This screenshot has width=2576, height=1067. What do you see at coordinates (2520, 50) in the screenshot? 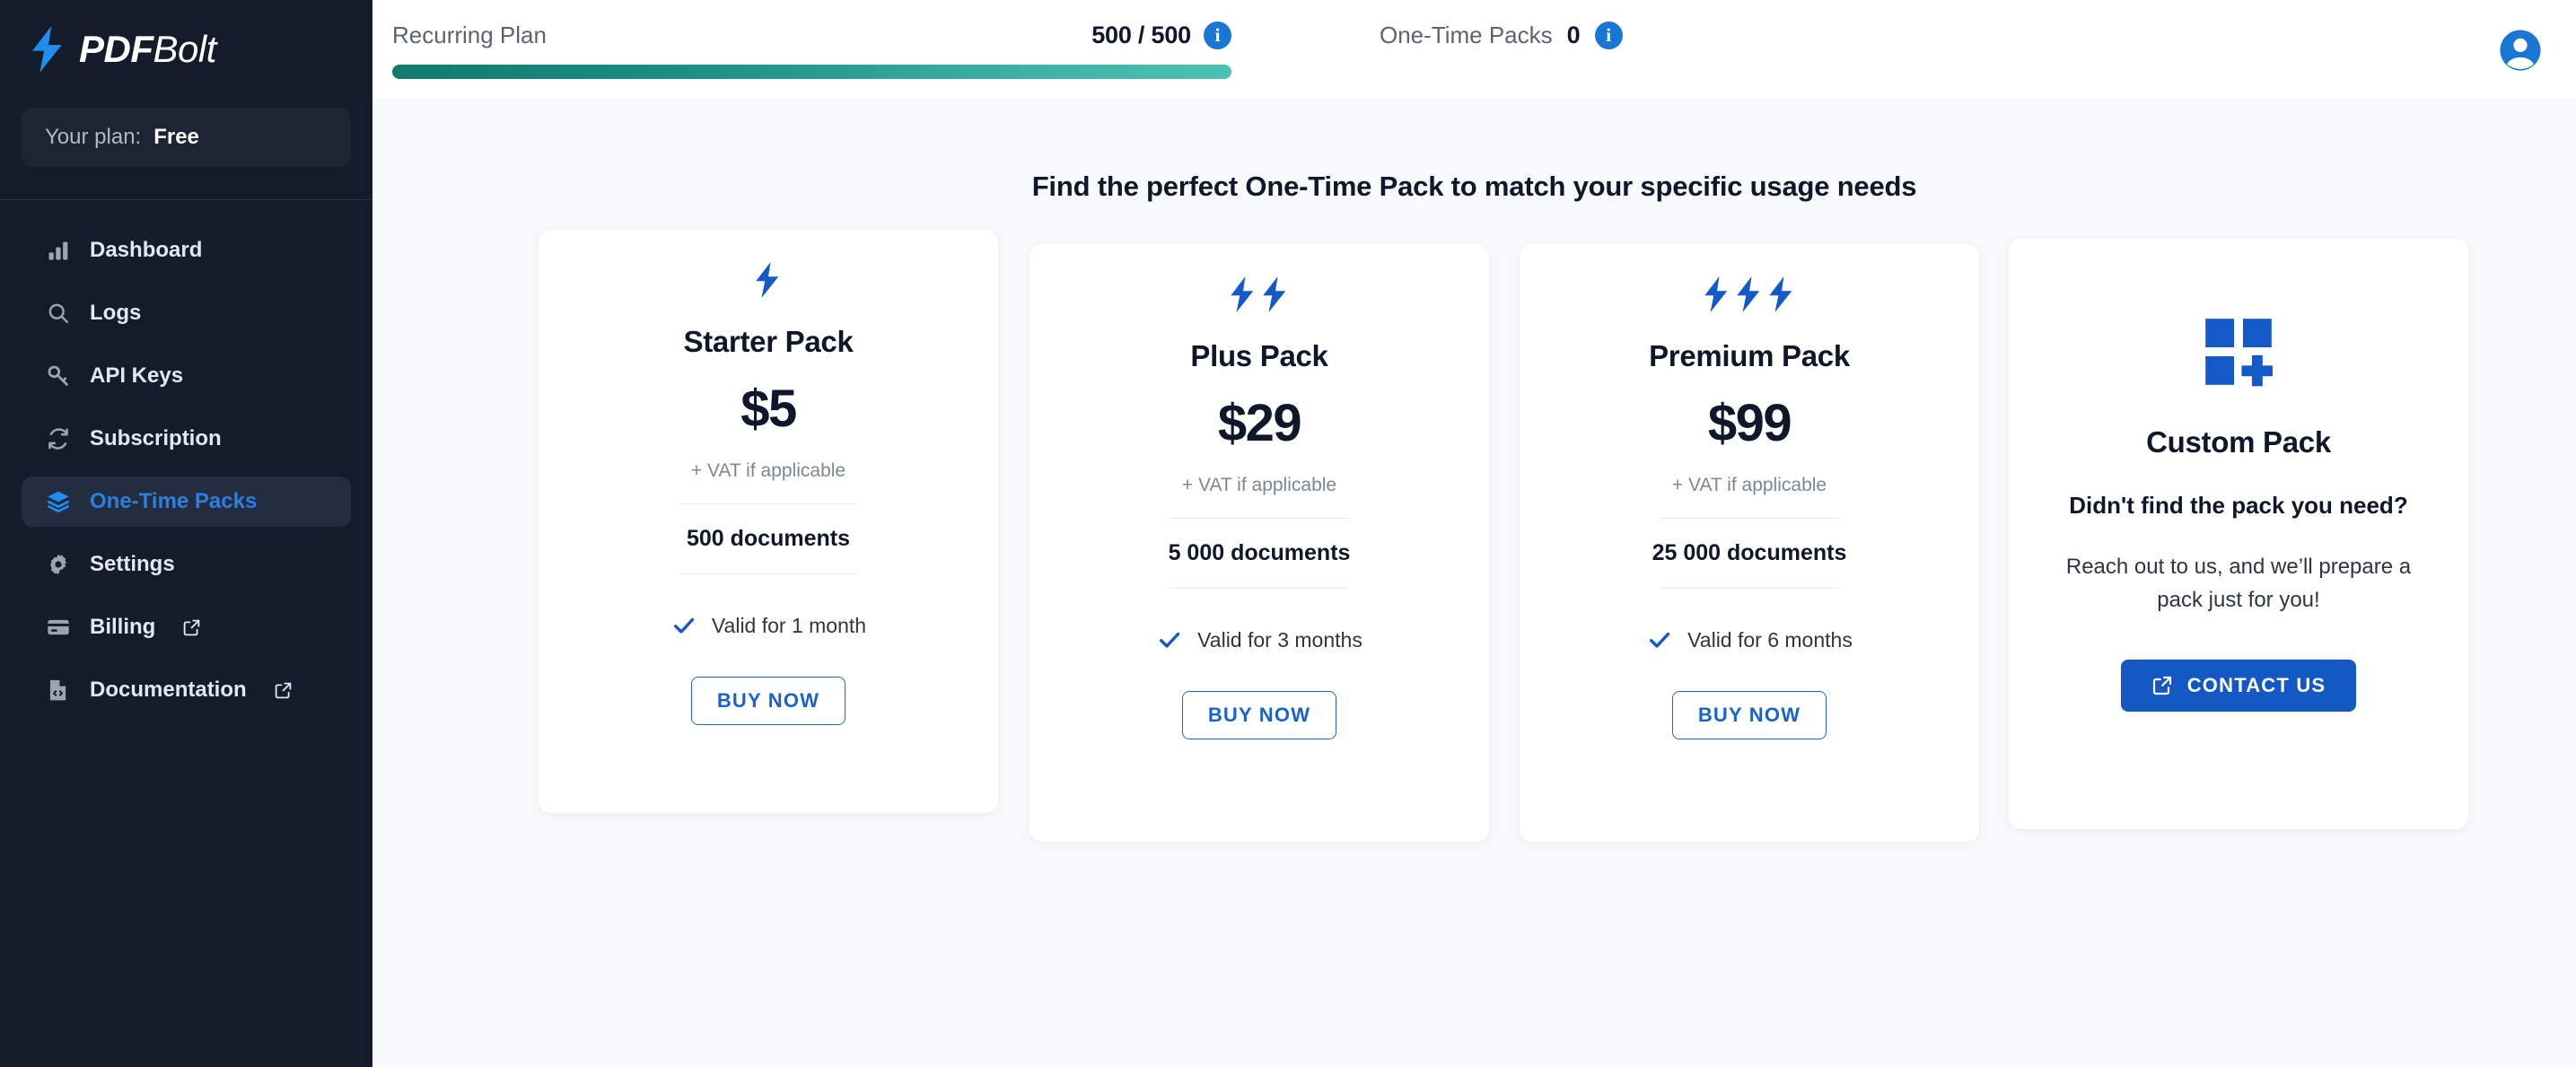
I see `account-circle-icon` at bounding box center [2520, 50].